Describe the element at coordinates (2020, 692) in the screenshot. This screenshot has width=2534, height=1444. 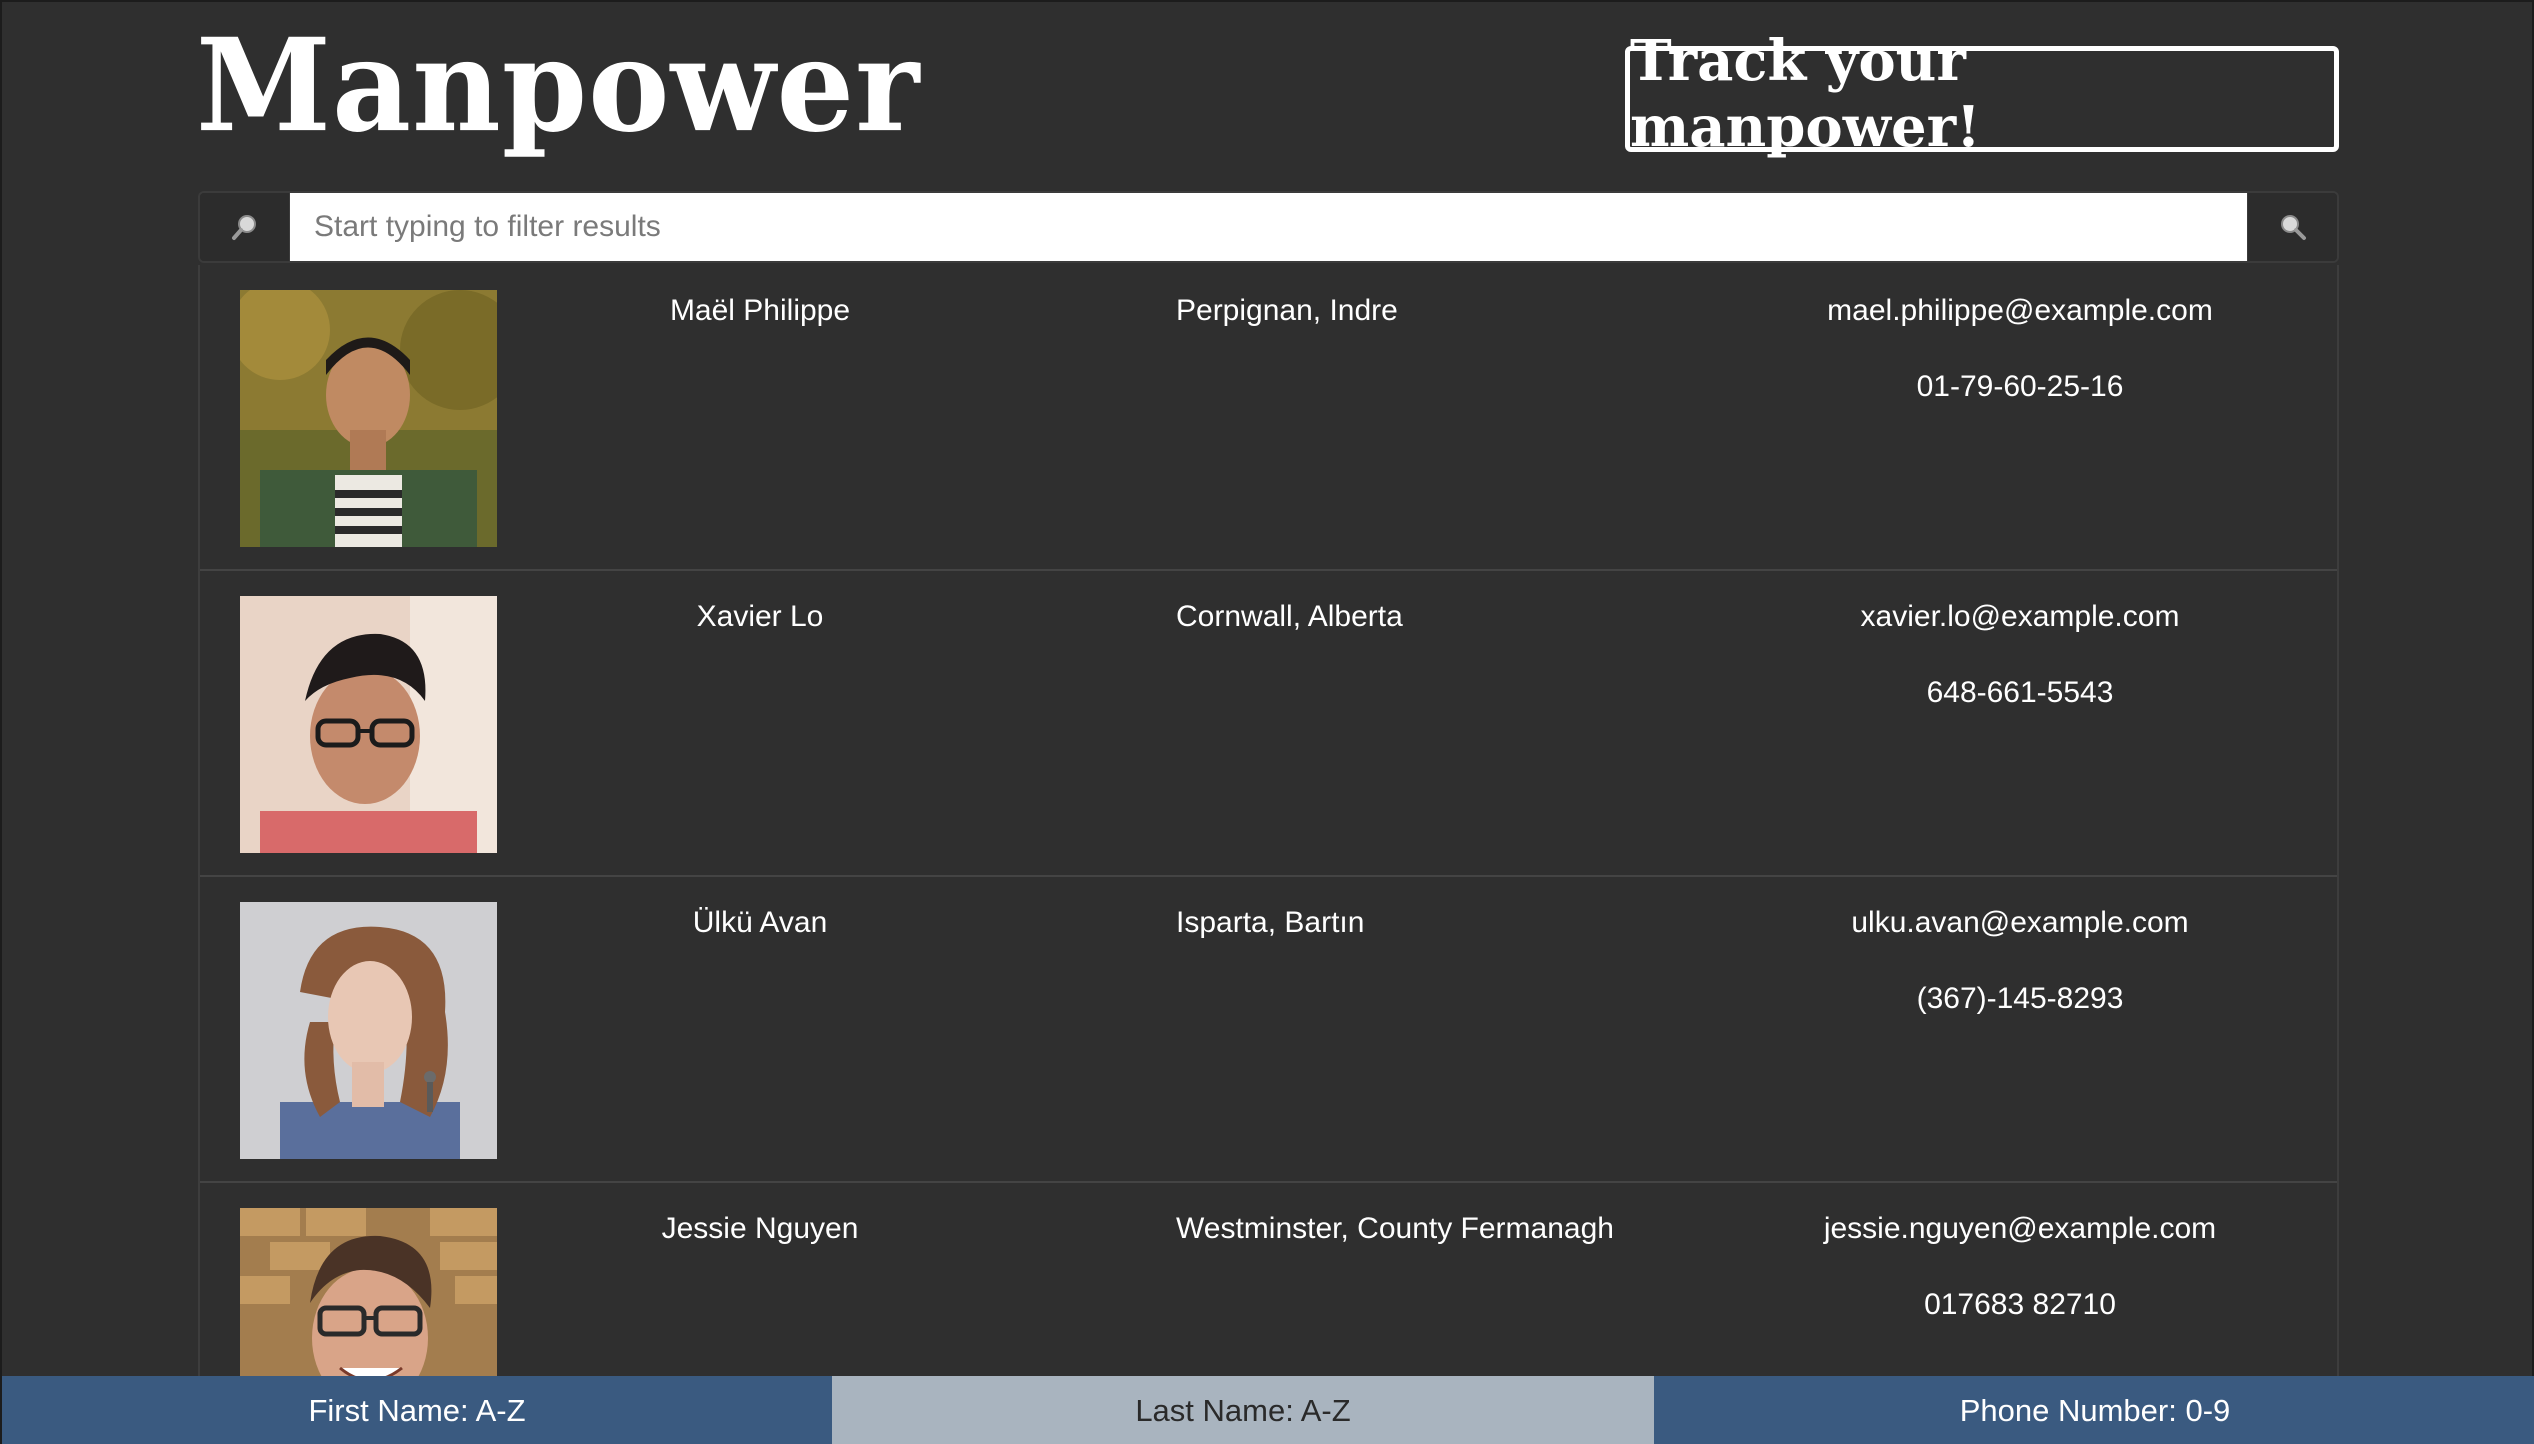
I see `person-phone: 648-661-5543` at that location.